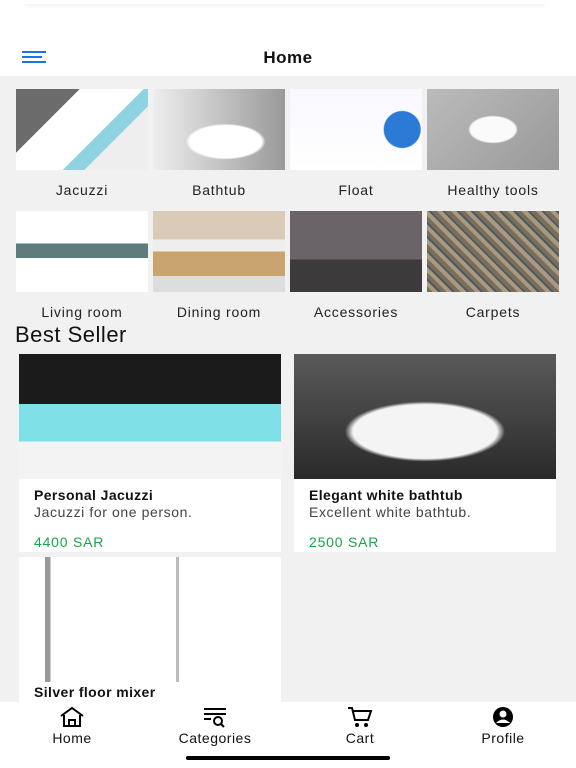  I want to click on category-label: Jacuzzi, so click(82, 190).